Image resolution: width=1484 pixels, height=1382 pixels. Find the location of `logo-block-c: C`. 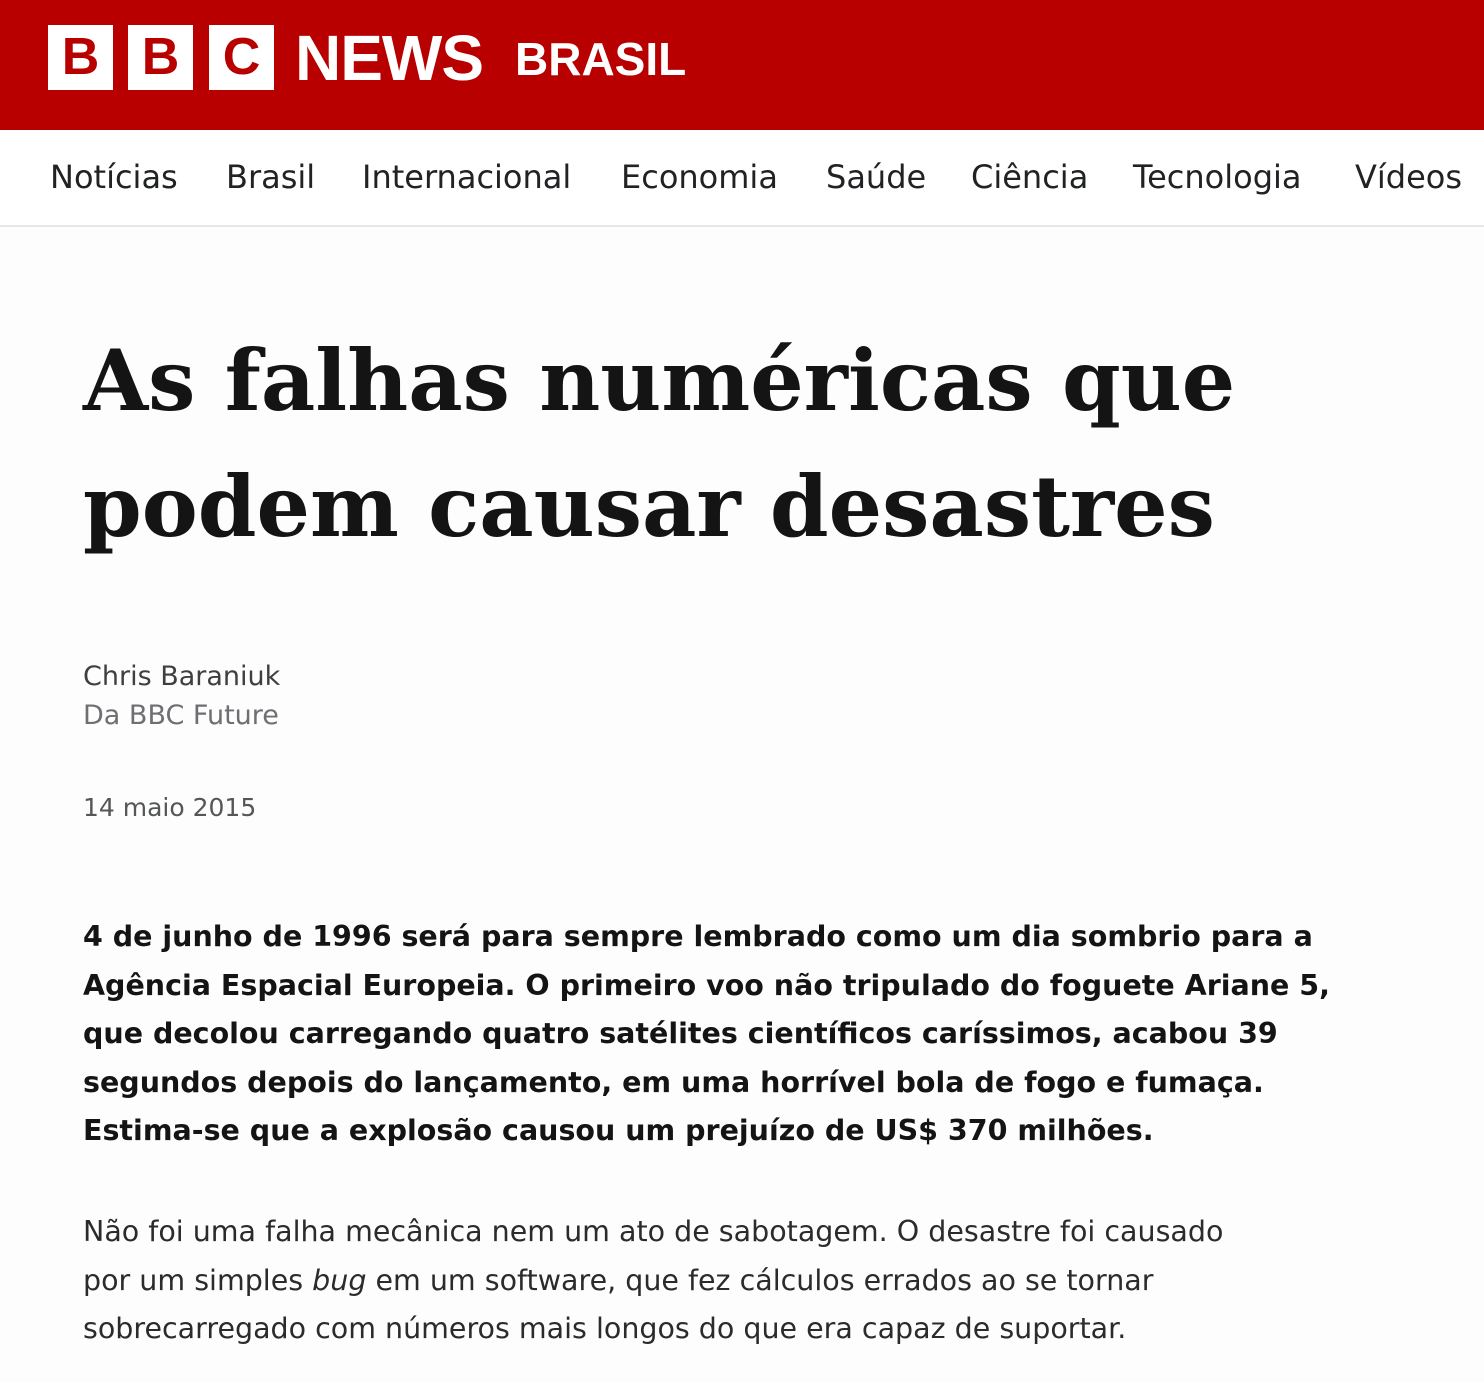

logo-block-c: C is located at coordinates (241, 57).